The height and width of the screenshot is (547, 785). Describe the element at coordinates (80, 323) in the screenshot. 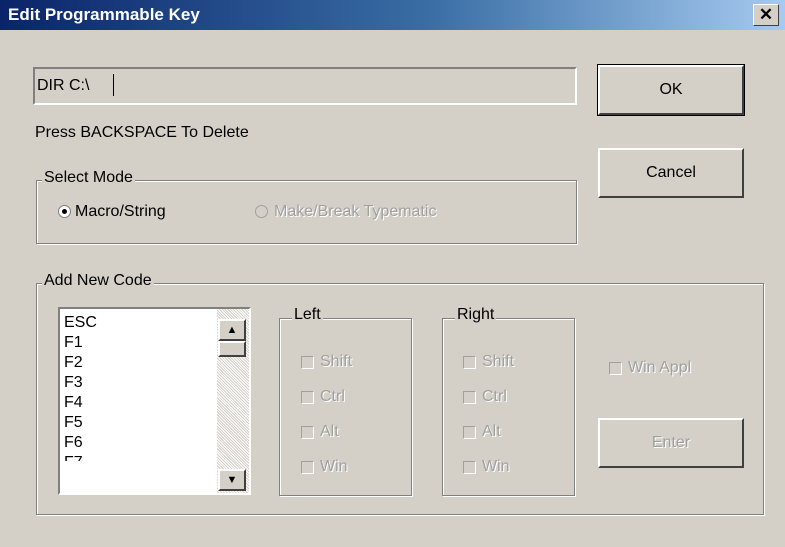

I see `list-item: ESC` at that location.